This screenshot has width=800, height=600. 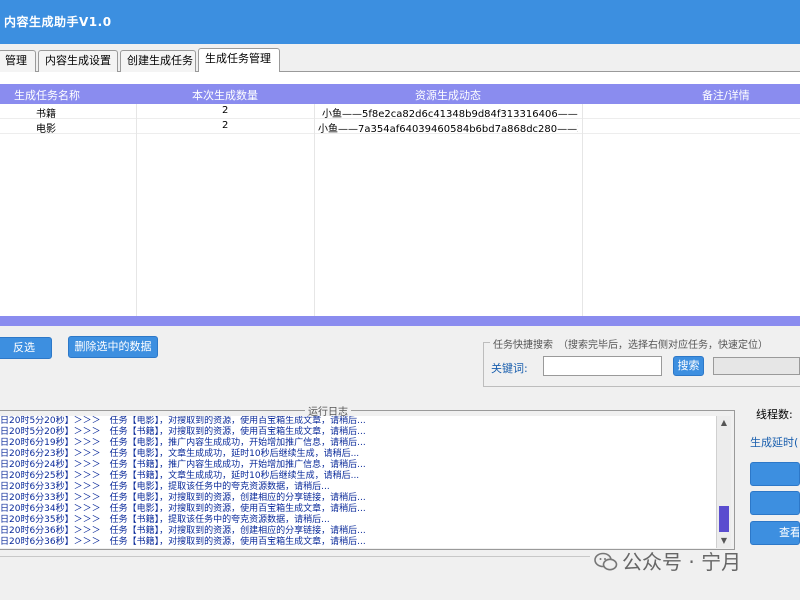 I want to click on scroll-up-icon: ▲, so click(x=724, y=423).